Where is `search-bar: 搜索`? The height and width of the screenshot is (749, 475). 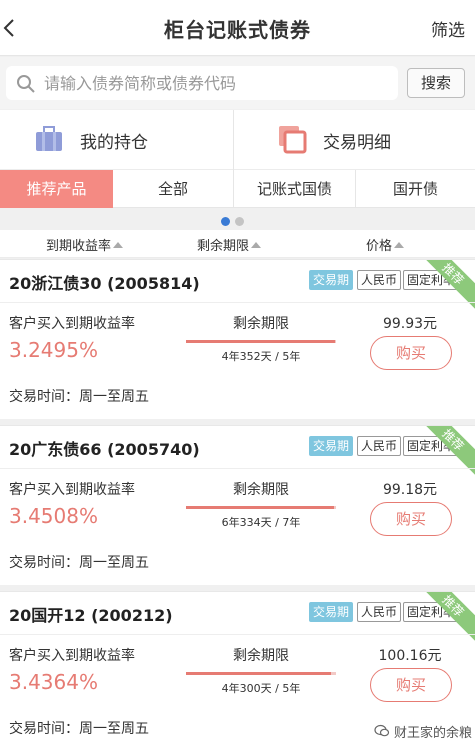
search-bar: 搜索 is located at coordinates (237, 83).